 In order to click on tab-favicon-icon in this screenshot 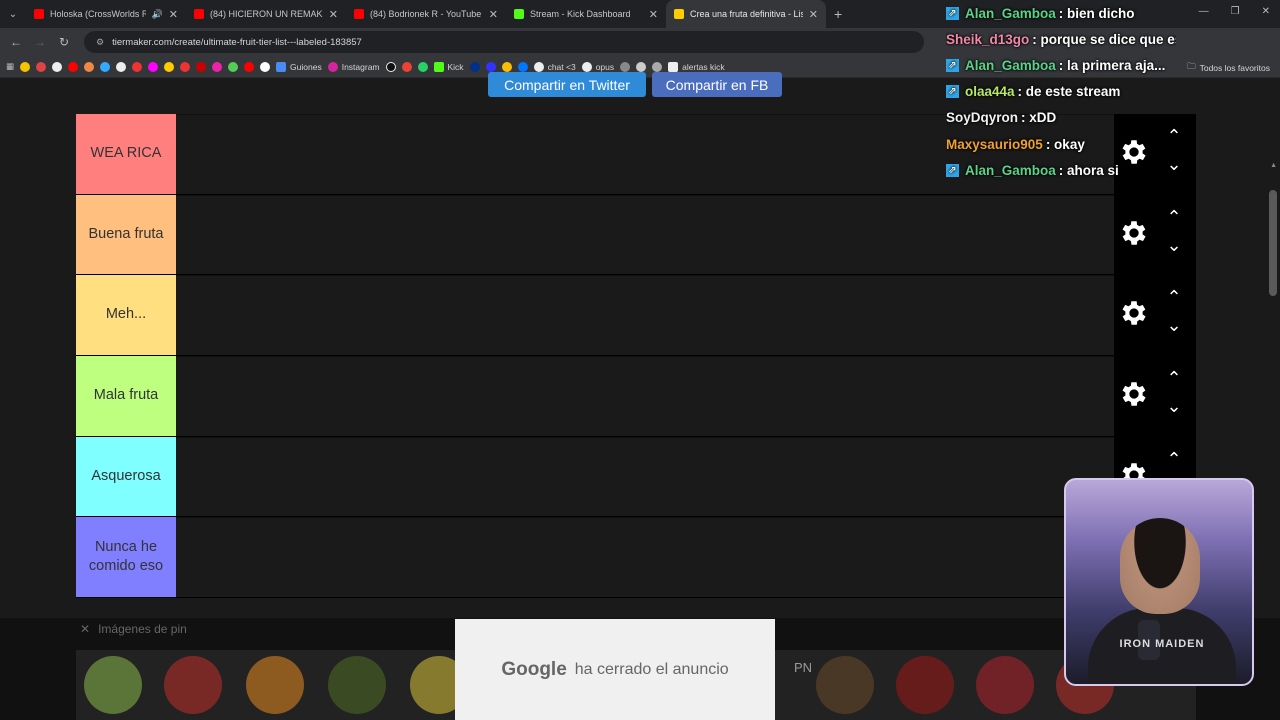, I will do `click(679, 14)`.